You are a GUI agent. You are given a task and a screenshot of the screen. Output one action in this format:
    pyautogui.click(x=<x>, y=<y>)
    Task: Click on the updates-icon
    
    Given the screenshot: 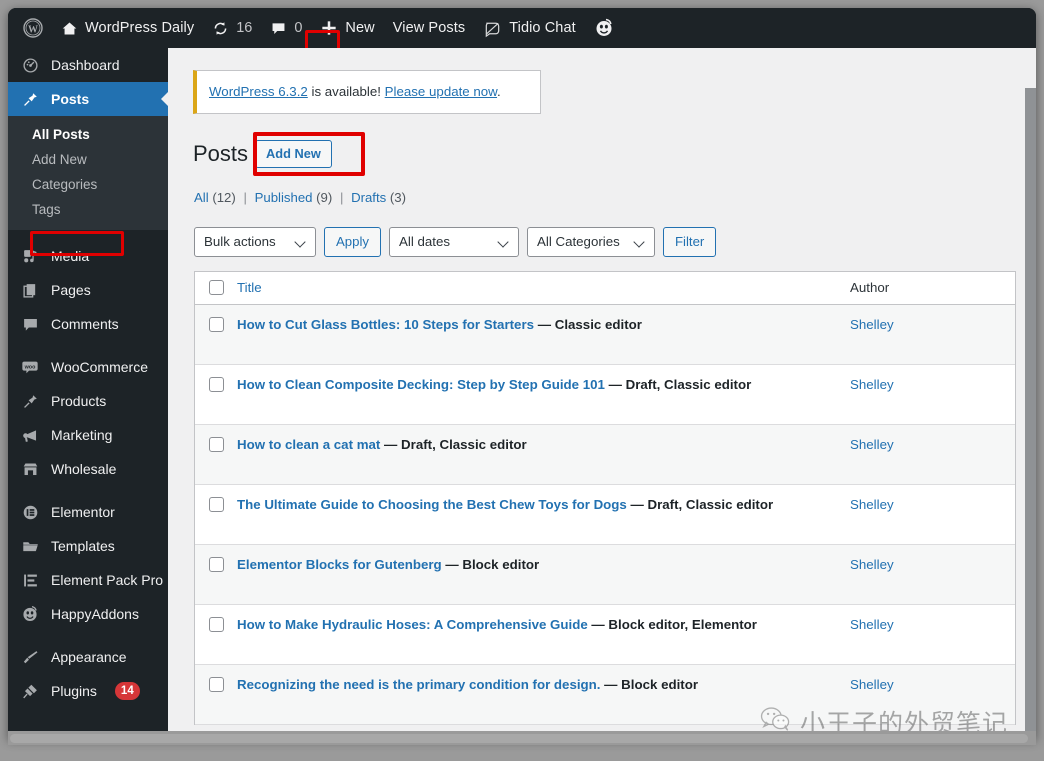 What is the action you would take?
    pyautogui.click(x=220, y=28)
    